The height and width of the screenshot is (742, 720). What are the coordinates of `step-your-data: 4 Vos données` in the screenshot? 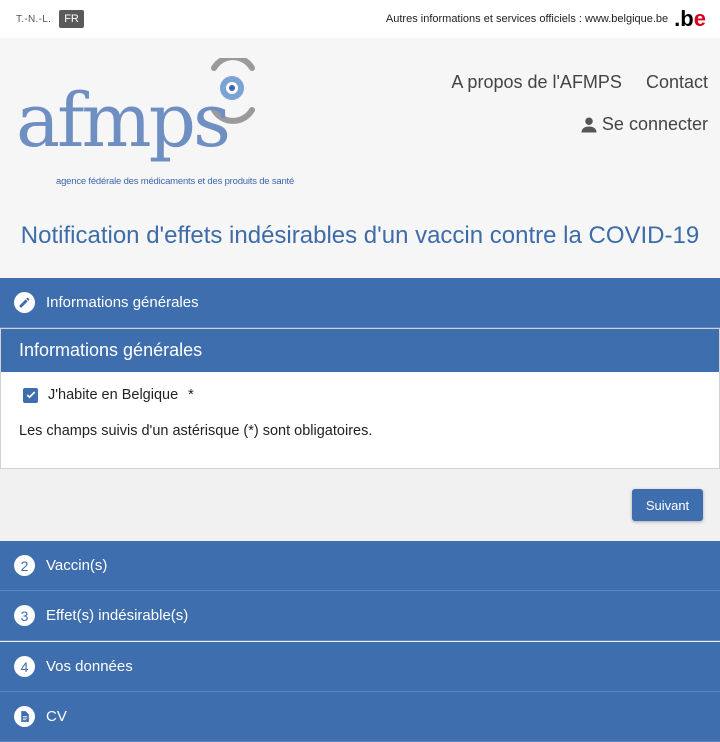 It's located at (360, 667).